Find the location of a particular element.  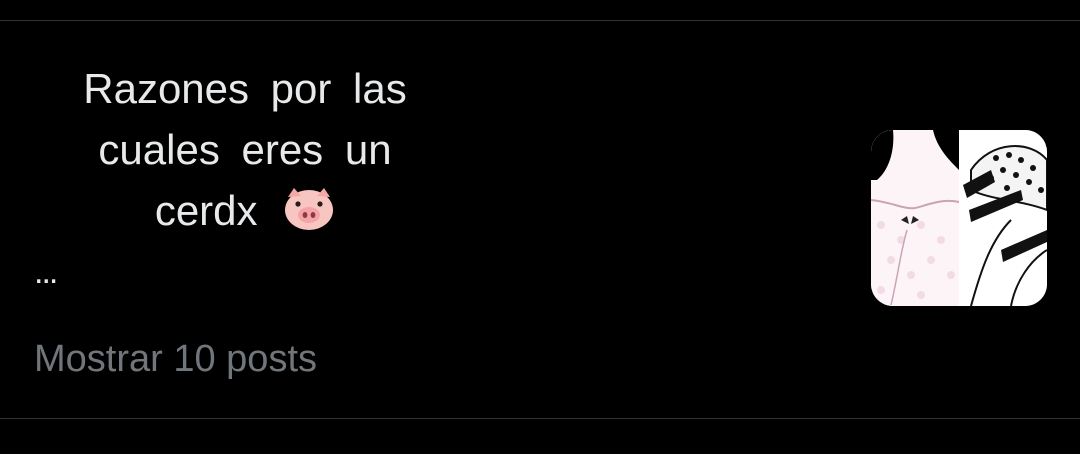

post-text-content: Razones por las cuales eres un cerdx is located at coordinates (245, 149).